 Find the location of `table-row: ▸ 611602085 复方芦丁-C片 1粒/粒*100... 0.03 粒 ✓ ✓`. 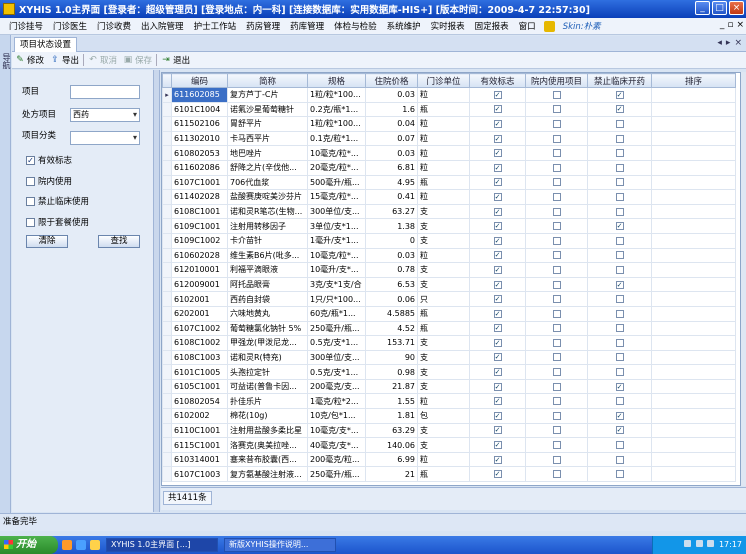

table-row: ▸ 611602085 复方芦丁-C片 1粒/粒*100... 0.03 粒 ✓ ✓ is located at coordinates (449, 95).